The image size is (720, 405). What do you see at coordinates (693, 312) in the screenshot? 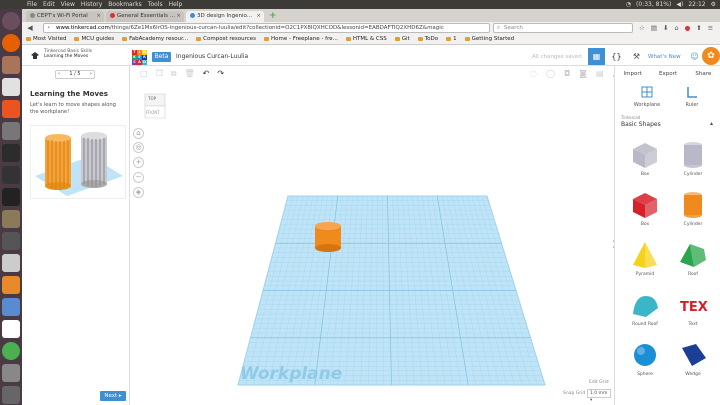
I see `shape-text: TEXT Text` at bounding box center [693, 312].